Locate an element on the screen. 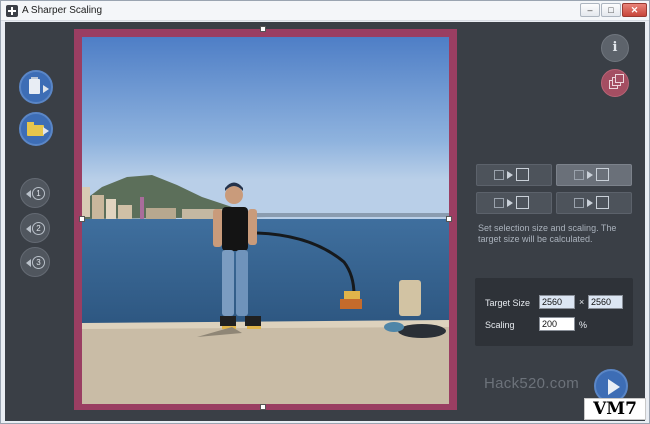 The height and width of the screenshot is (424, 650). percent-sign: % is located at coordinates (583, 325).